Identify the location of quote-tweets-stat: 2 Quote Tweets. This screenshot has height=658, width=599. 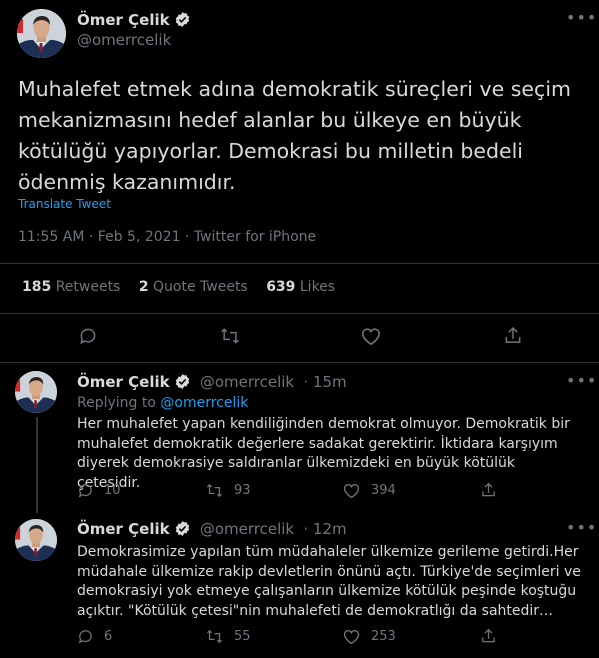
(193, 287).